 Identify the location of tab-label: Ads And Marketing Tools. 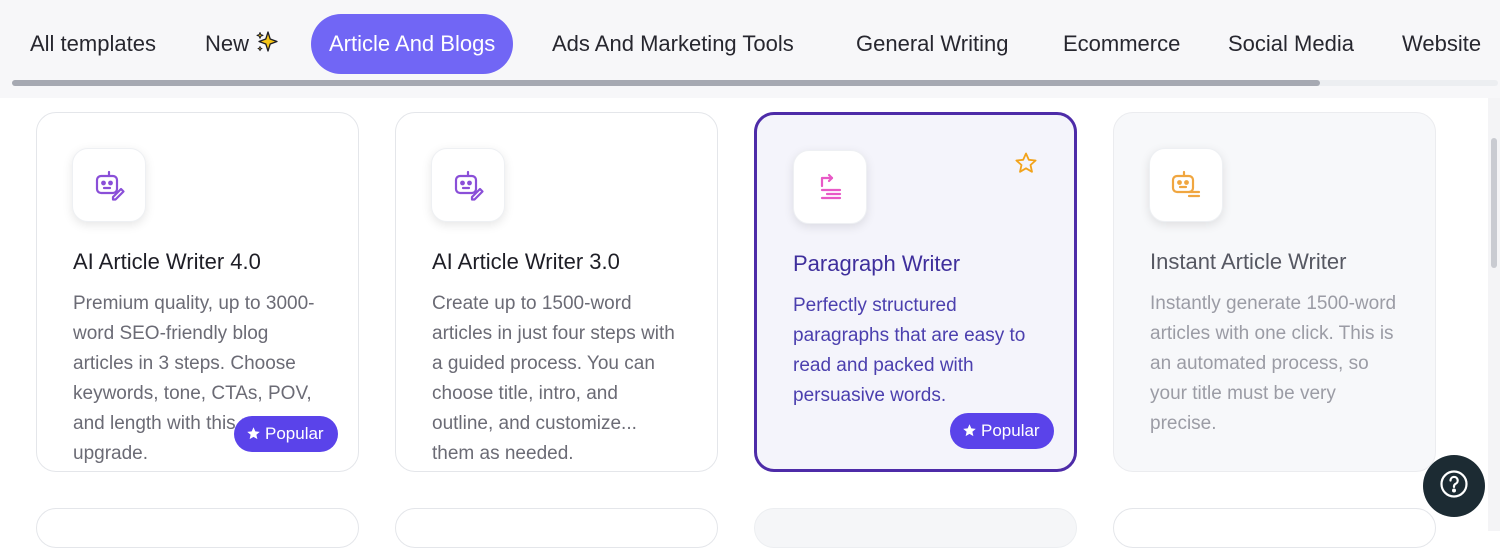
(673, 43).